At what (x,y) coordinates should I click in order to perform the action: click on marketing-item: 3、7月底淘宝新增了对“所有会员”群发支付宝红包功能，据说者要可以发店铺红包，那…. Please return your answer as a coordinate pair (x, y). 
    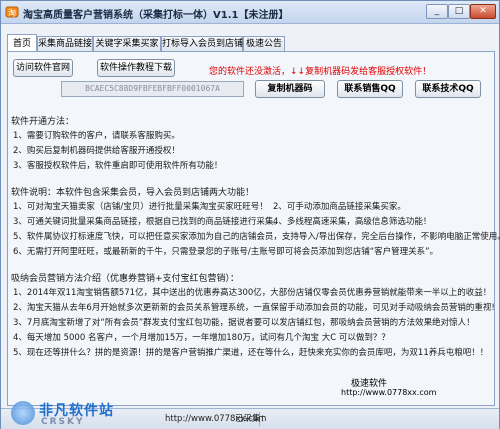
    Looking at the image, I should click on (244, 323).